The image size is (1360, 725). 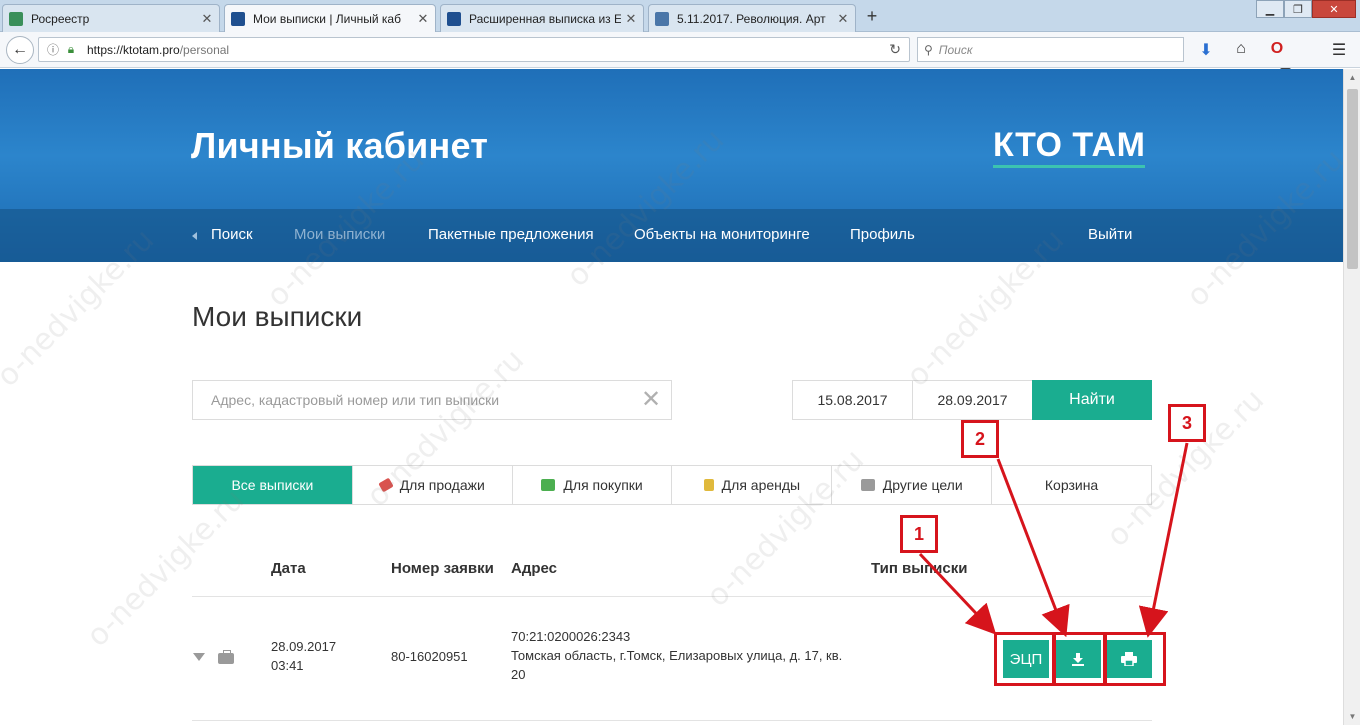 What do you see at coordinates (1080, 659) in the screenshot?
I see `annotation-box-download` at bounding box center [1080, 659].